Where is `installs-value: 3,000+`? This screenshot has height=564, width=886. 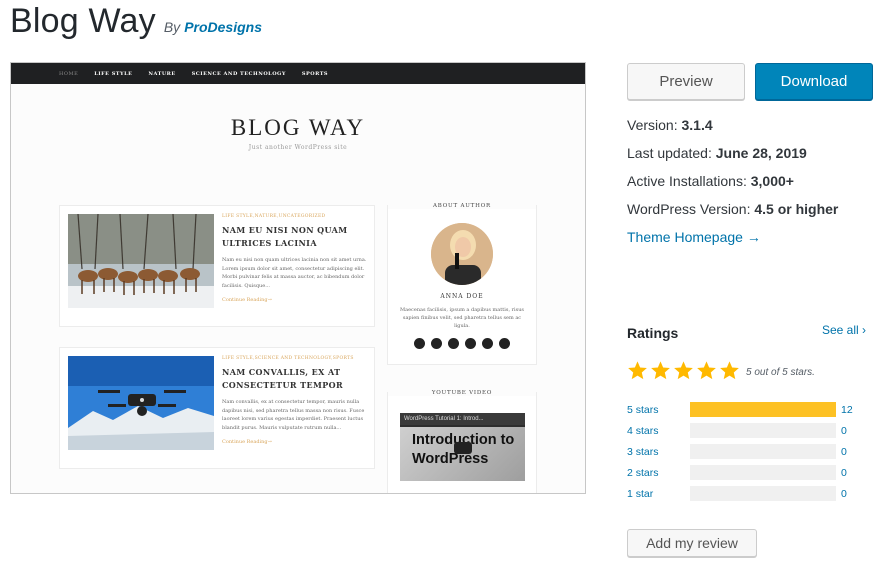
installs-value: 3,000+ is located at coordinates (772, 181).